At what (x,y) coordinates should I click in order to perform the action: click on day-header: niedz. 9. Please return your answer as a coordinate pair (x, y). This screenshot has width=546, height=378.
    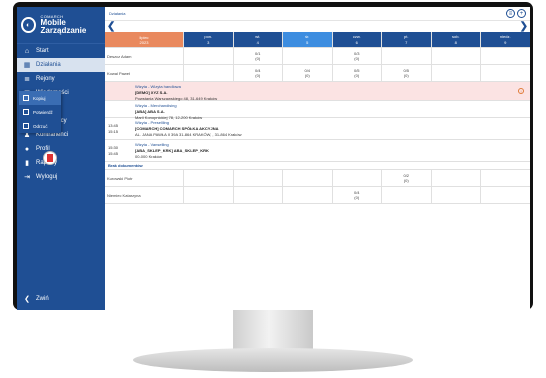
    Looking at the image, I should click on (505, 39).